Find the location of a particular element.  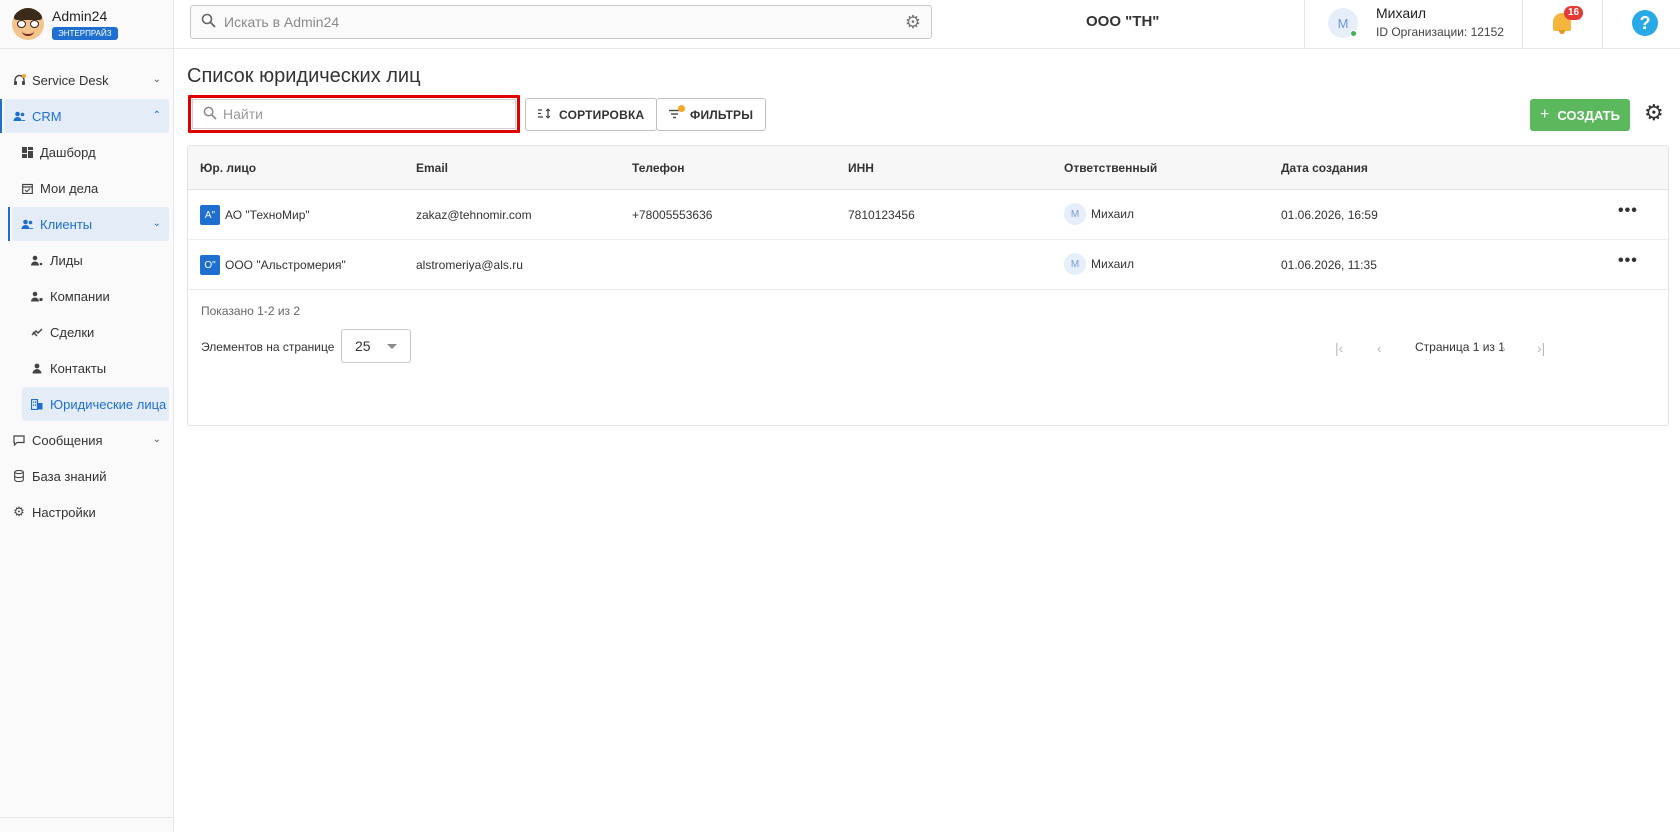

notifications-count-badge: 16 is located at coordinates (1574, 13).